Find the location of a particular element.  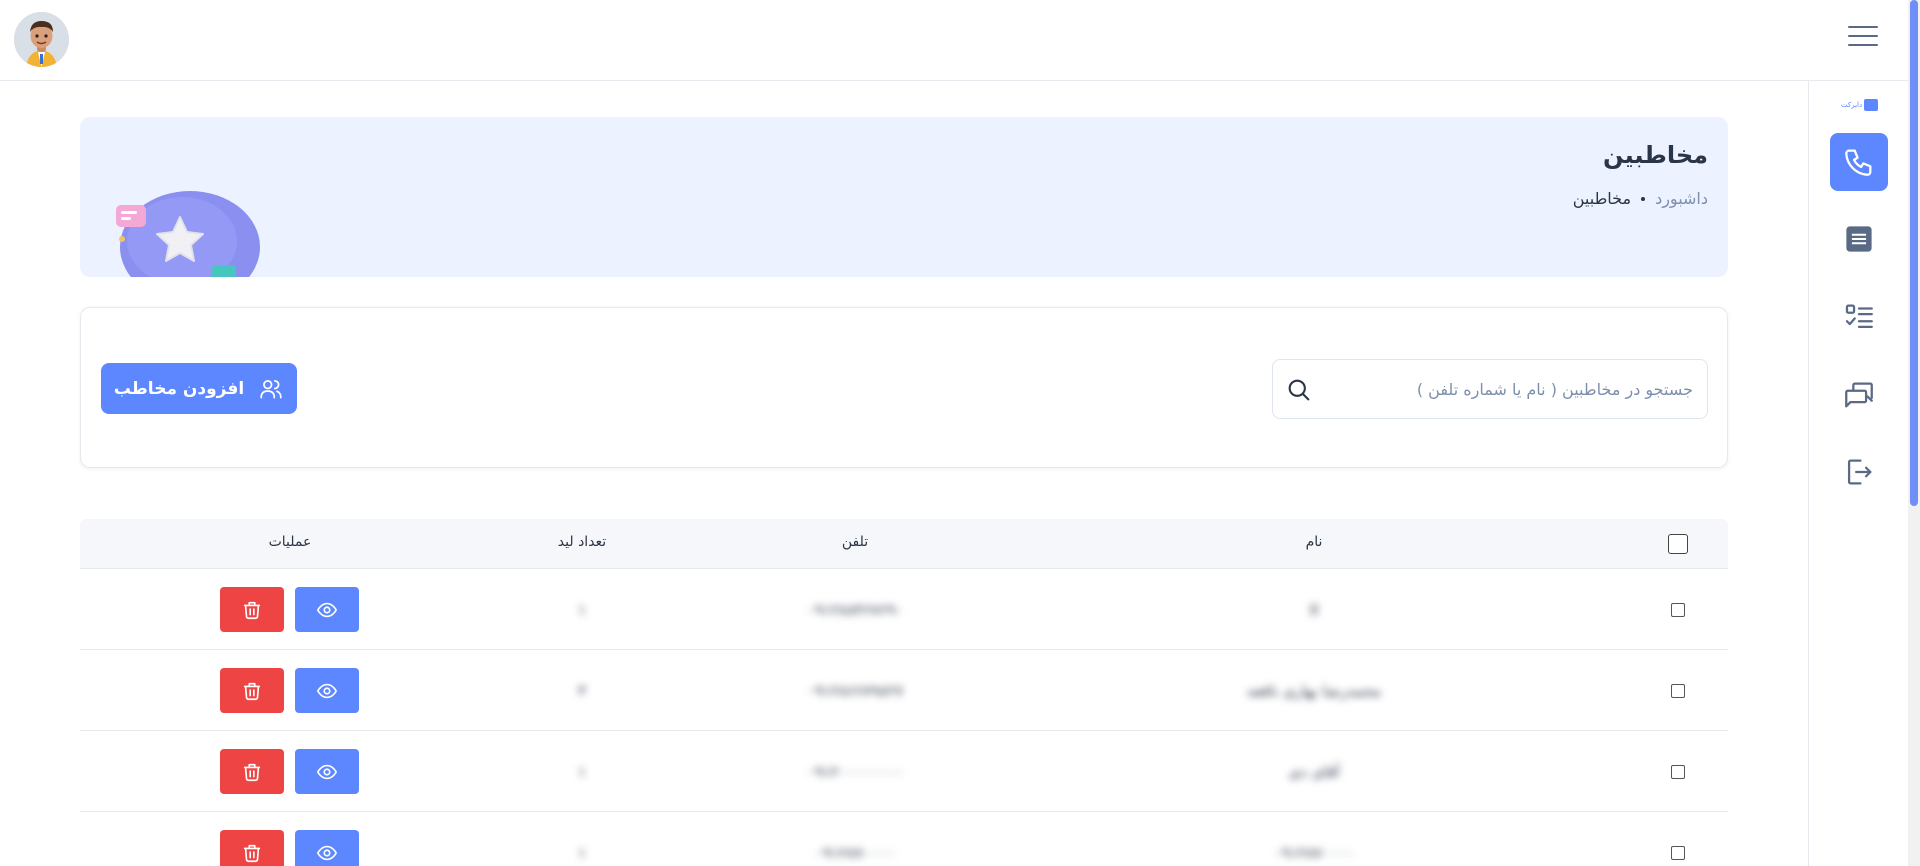

add-contact-button: افزودن مخاطب is located at coordinates (199, 388).